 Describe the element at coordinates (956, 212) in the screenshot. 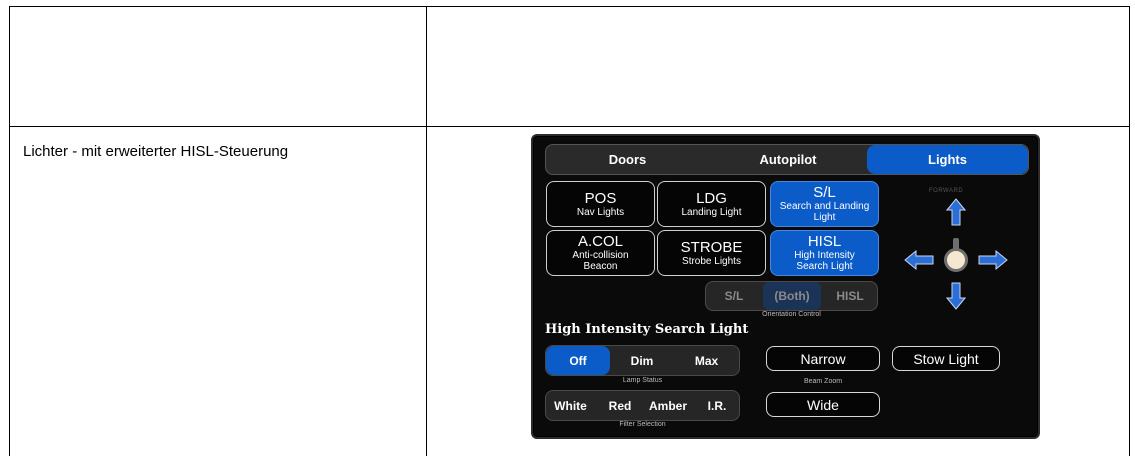

I see `arrow-up-icon` at that location.